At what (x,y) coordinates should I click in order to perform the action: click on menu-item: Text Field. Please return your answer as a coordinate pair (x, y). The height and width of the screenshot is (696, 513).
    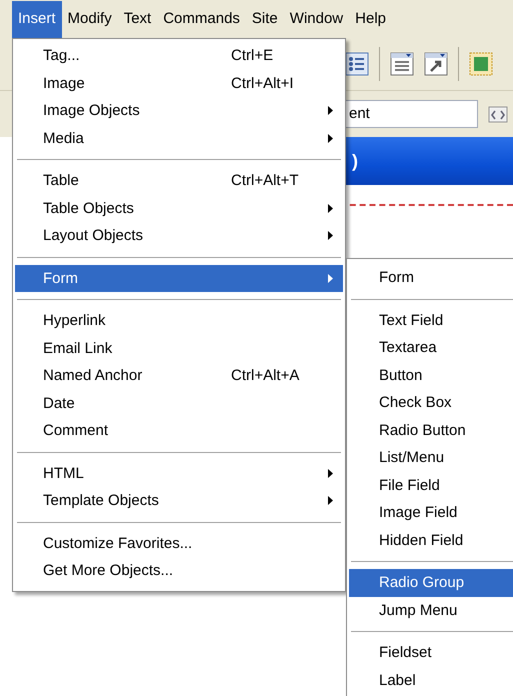
    Looking at the image, I should click on (431, 320).